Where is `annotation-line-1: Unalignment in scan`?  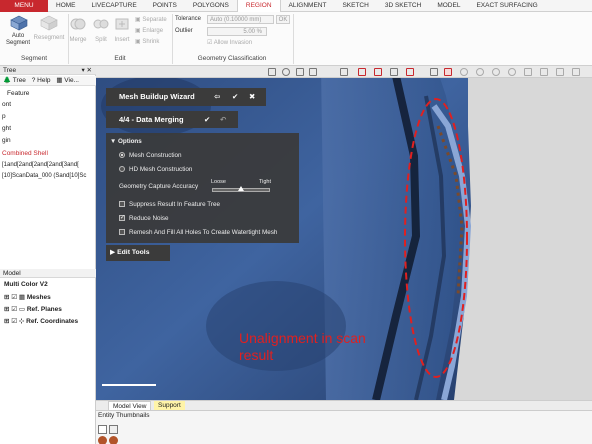 annotation-line-1: Unalignment in scan is located at coordinates (302, 338).